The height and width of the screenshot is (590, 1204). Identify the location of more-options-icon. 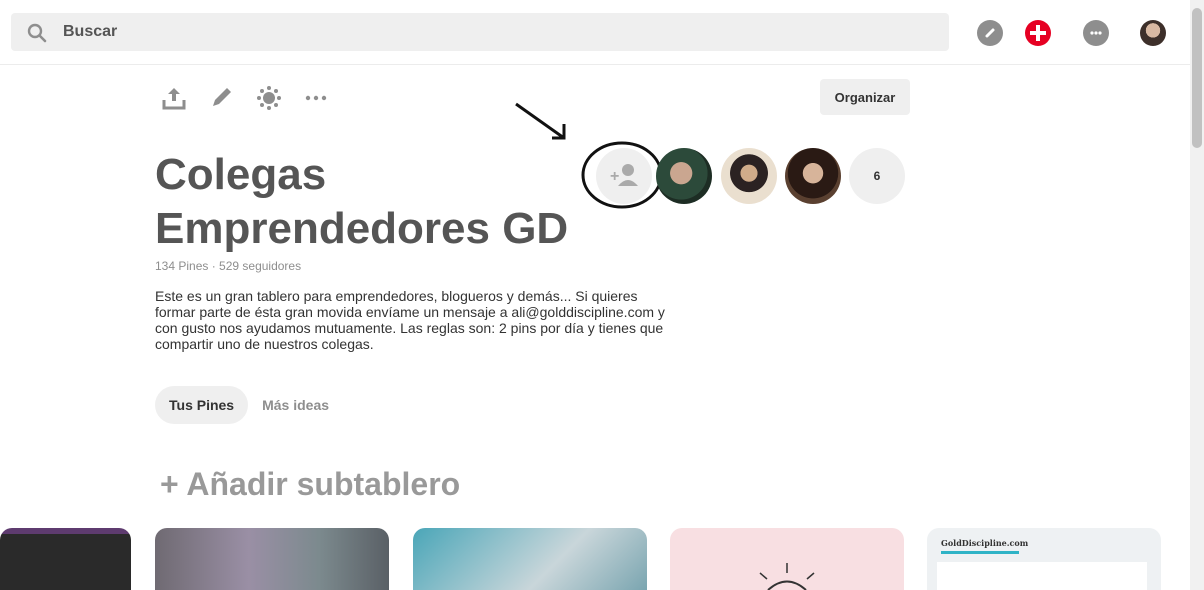
(316, 98).